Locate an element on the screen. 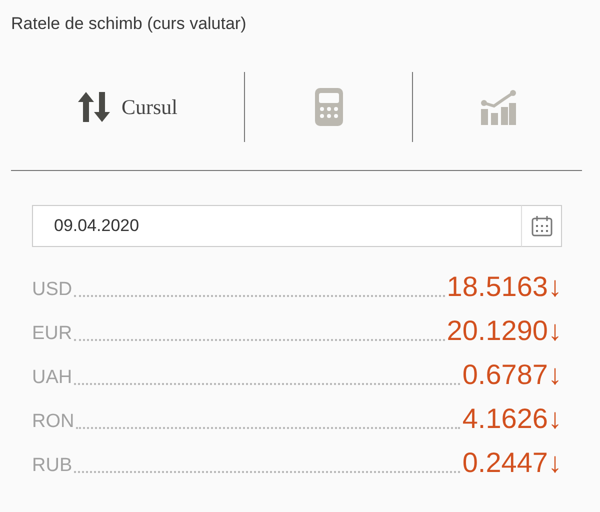 This screenshot has height=512, width=600. rate-tab: Cursul is located at coordinates (127, 107).